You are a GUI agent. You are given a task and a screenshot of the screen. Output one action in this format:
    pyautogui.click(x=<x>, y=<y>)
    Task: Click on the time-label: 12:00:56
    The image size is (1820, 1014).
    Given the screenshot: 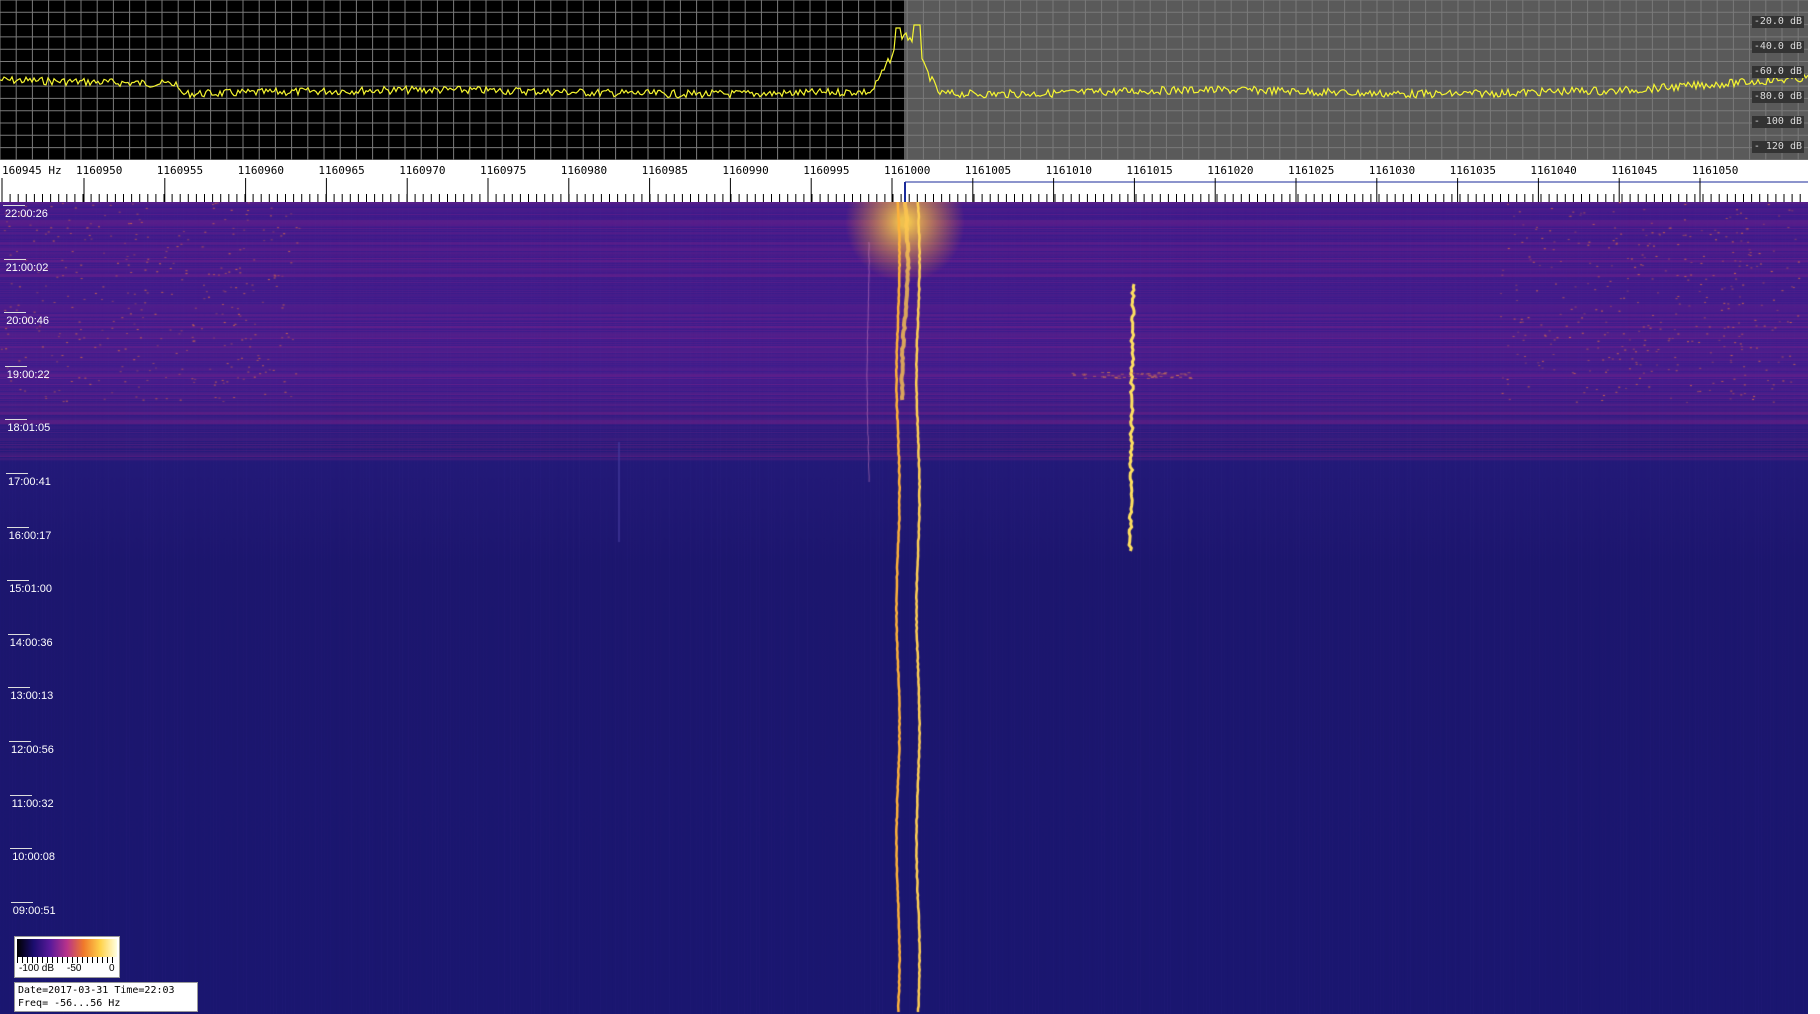 What is the action you would take?
    pyautogui.click(x=31, y=748)
    